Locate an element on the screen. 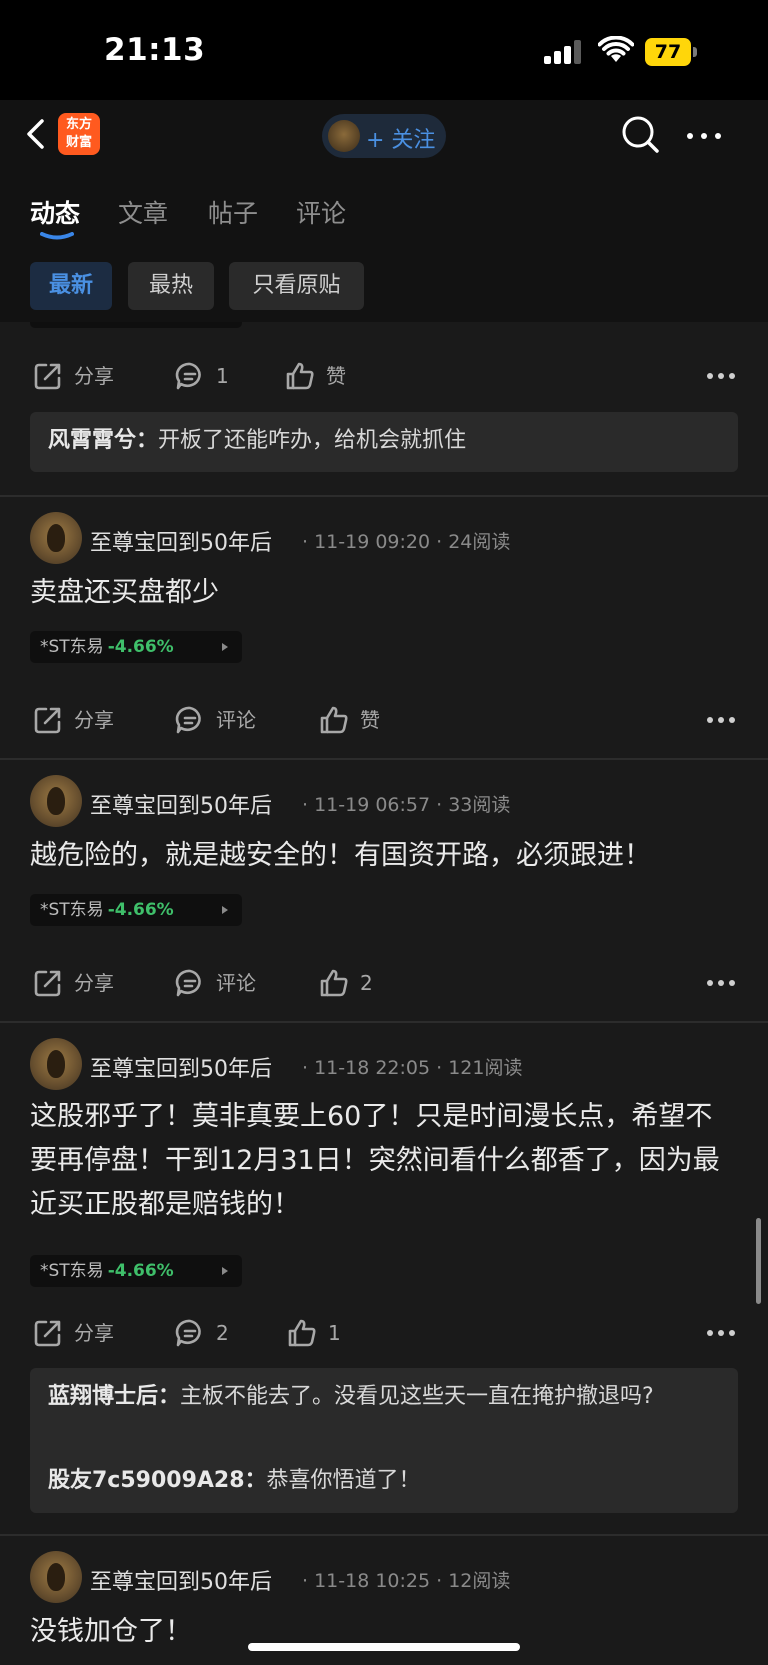  wifi-icon is located at coordinates (616, 49).